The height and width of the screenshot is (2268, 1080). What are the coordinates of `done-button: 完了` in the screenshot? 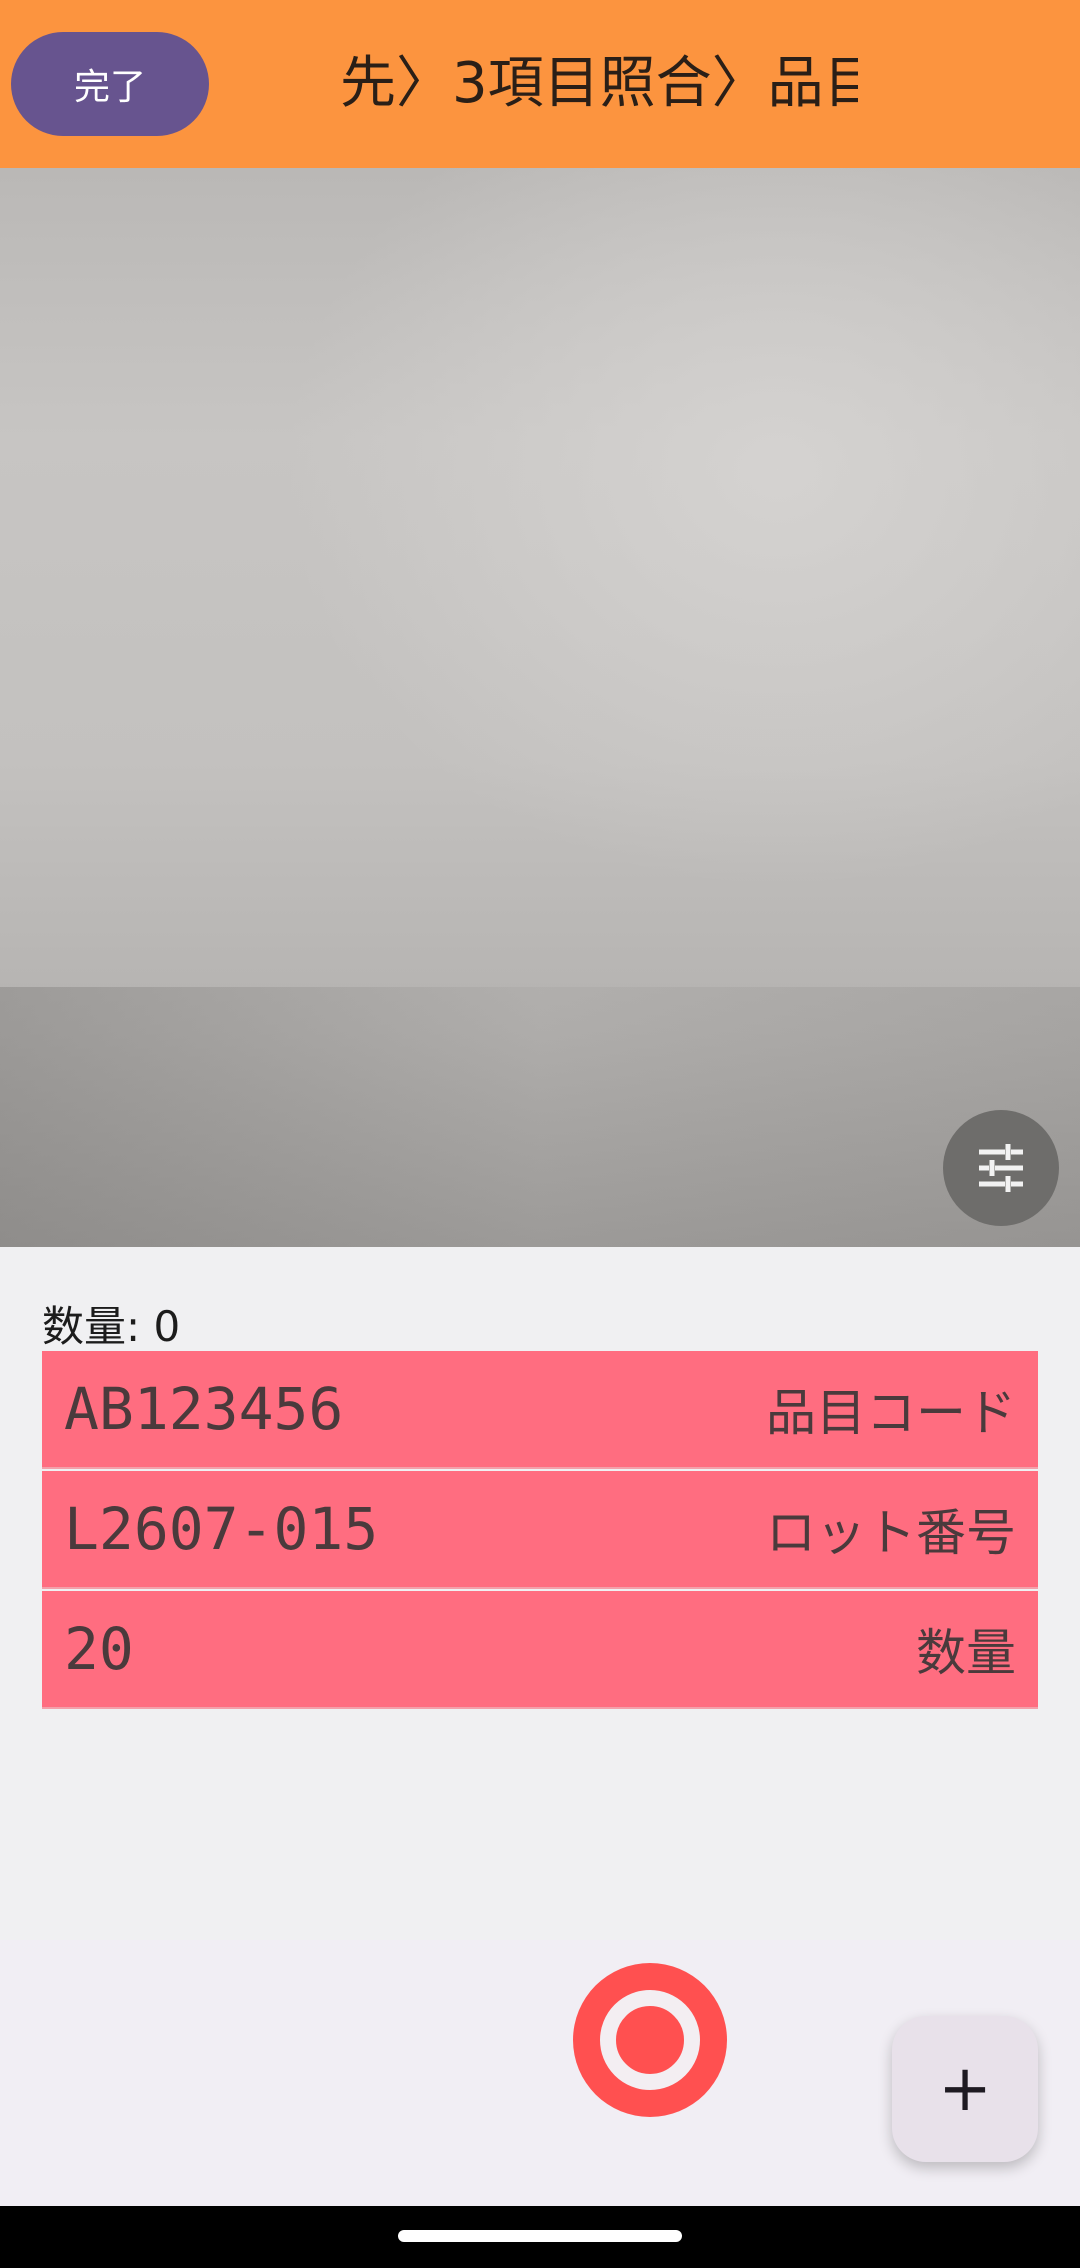 It's located at (110, 84).